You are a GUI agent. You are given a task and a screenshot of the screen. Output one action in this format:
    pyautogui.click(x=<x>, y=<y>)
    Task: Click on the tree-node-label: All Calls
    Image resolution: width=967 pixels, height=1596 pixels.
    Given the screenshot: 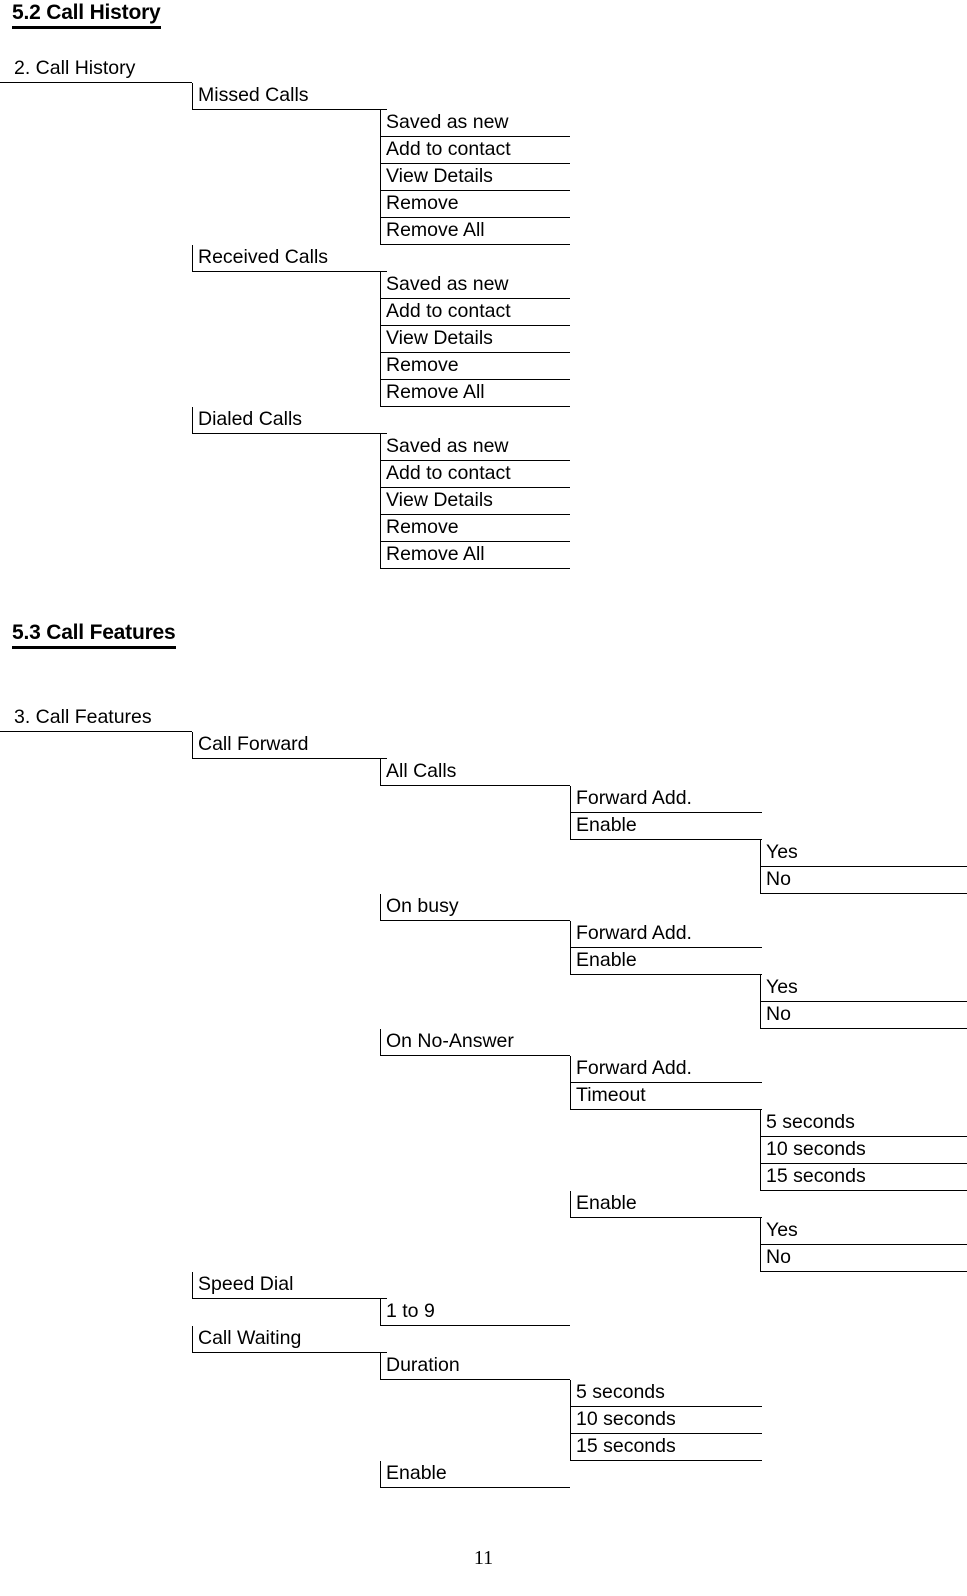 What is the action you would take?
    pyautogui.click(x=421, y=771)
    